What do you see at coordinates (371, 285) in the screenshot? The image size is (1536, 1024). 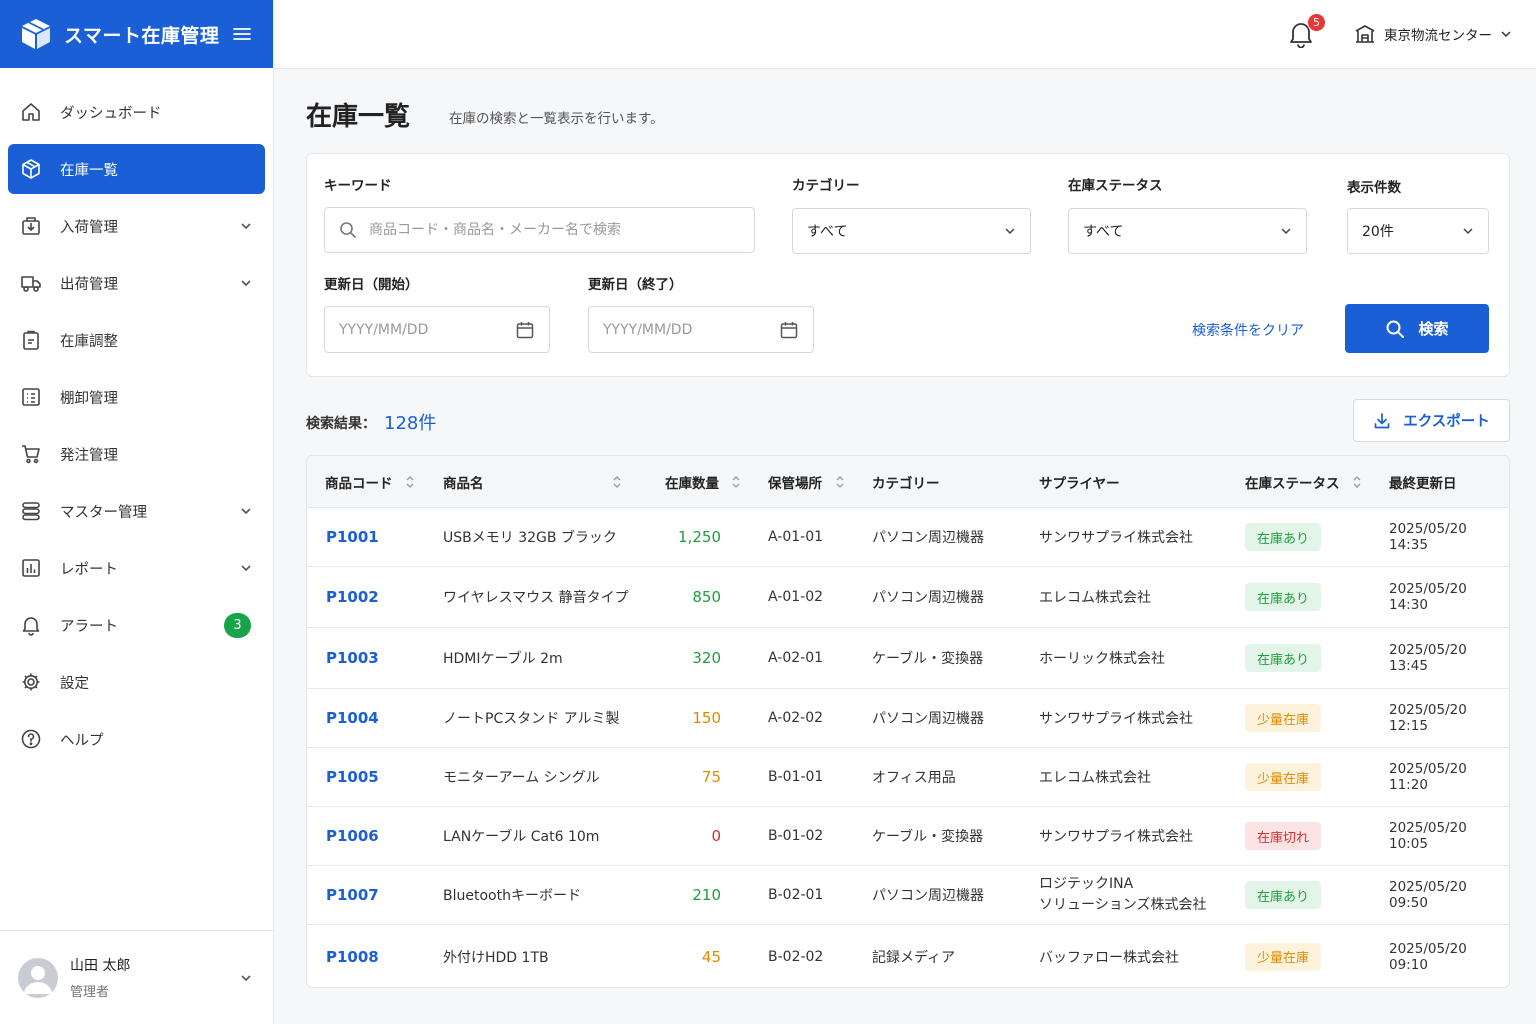 I see `date-start-label: 更新日（開始）` at bounding box center [371, 285].